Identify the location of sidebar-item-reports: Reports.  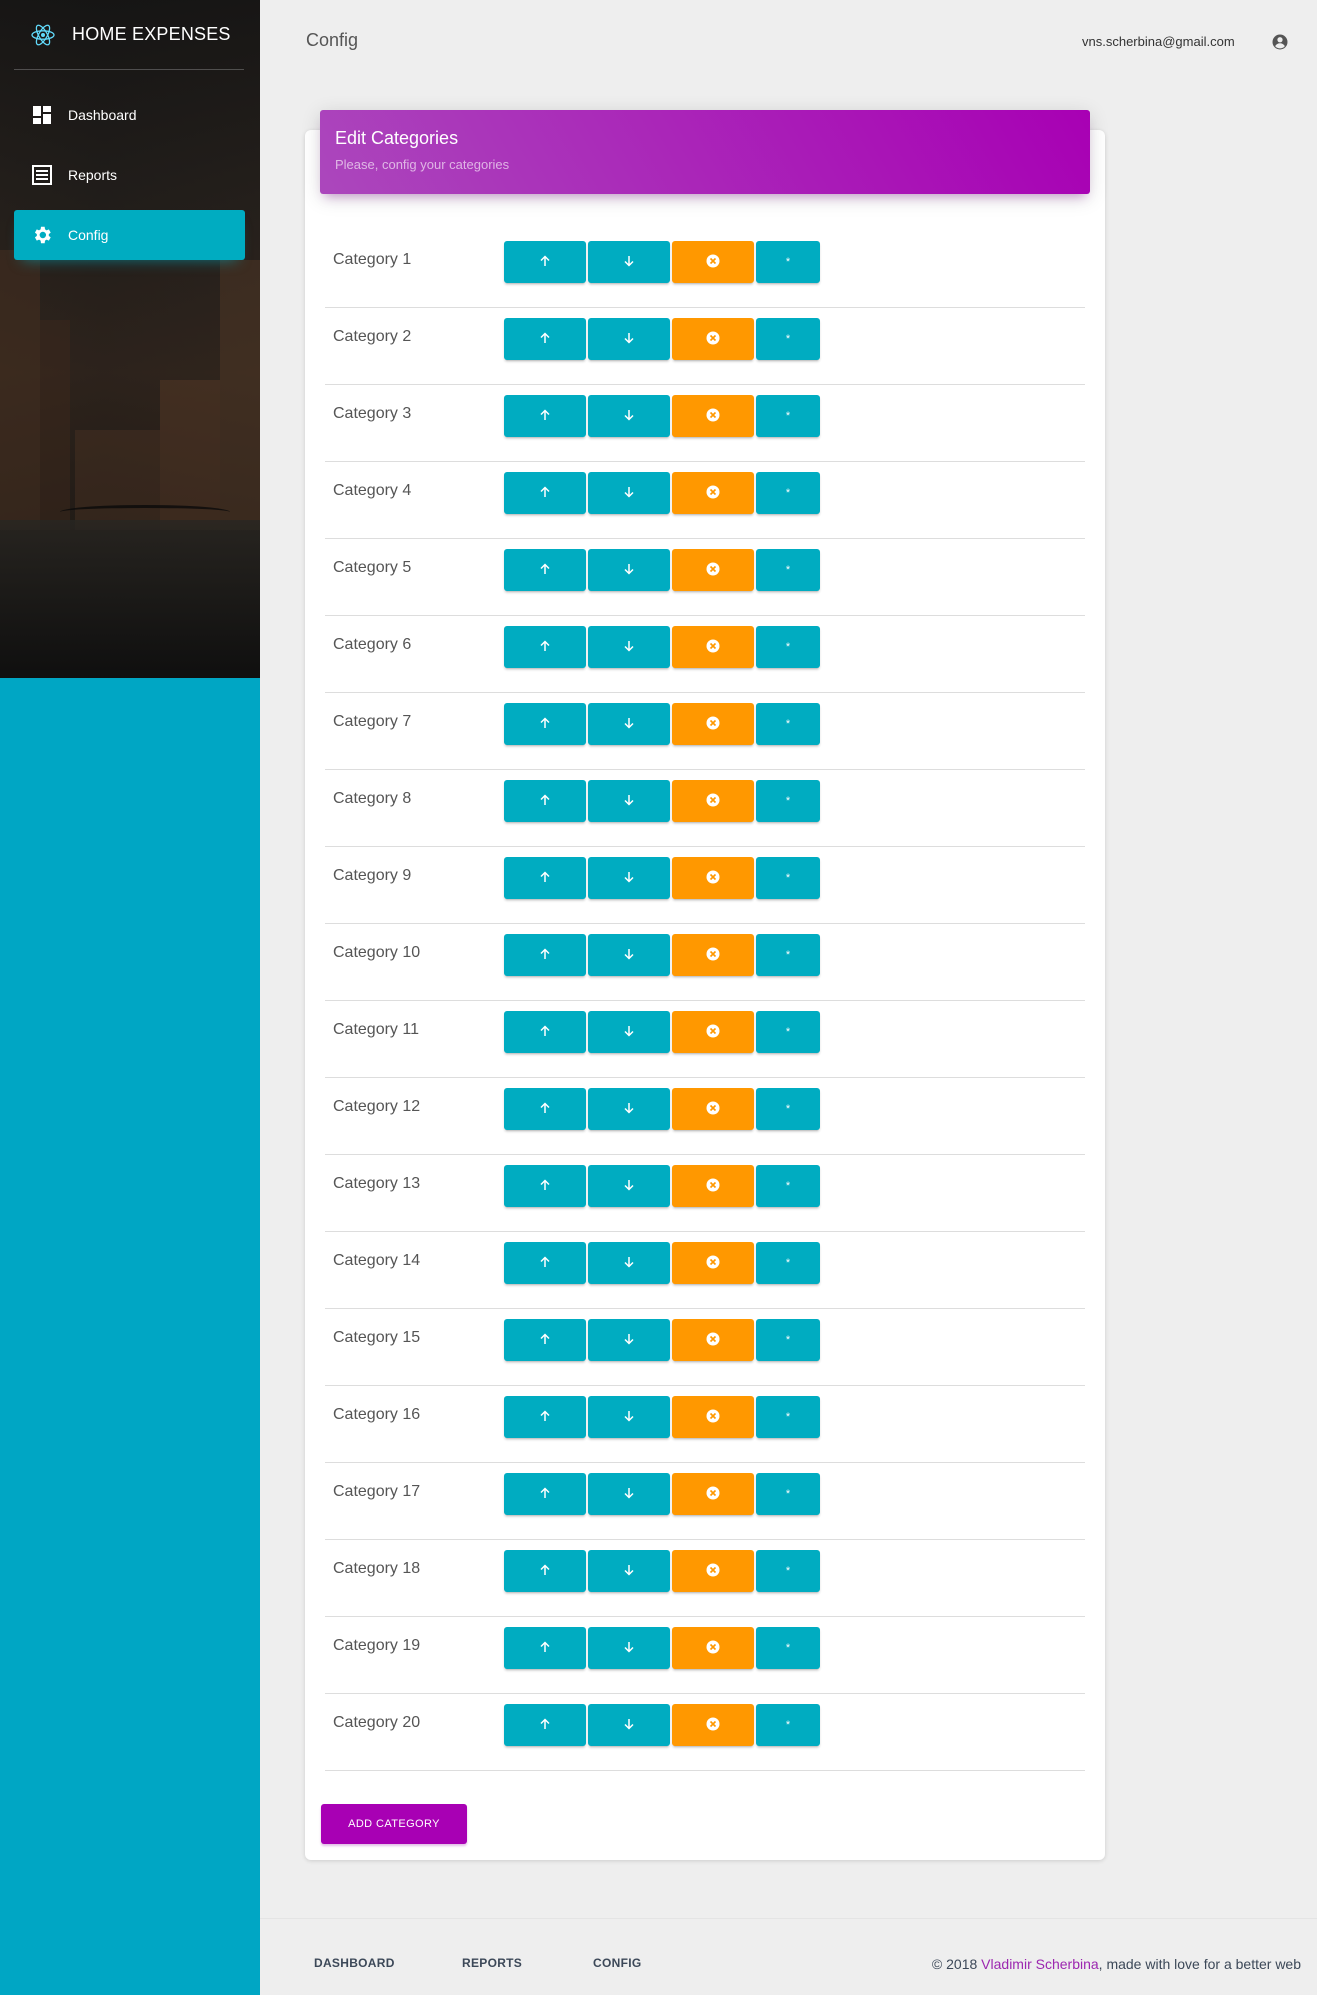
(129, 175).